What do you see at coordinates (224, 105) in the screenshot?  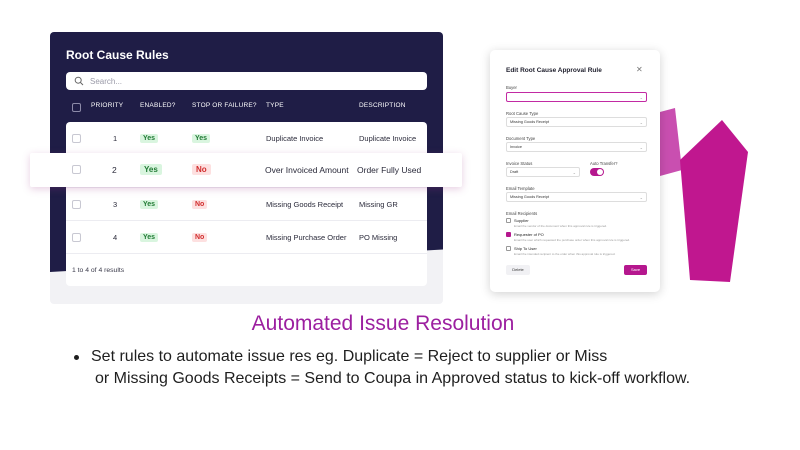 I see `header-stop-or-failure: STOP OR FAILURE?` at bounding box center [224, 105].